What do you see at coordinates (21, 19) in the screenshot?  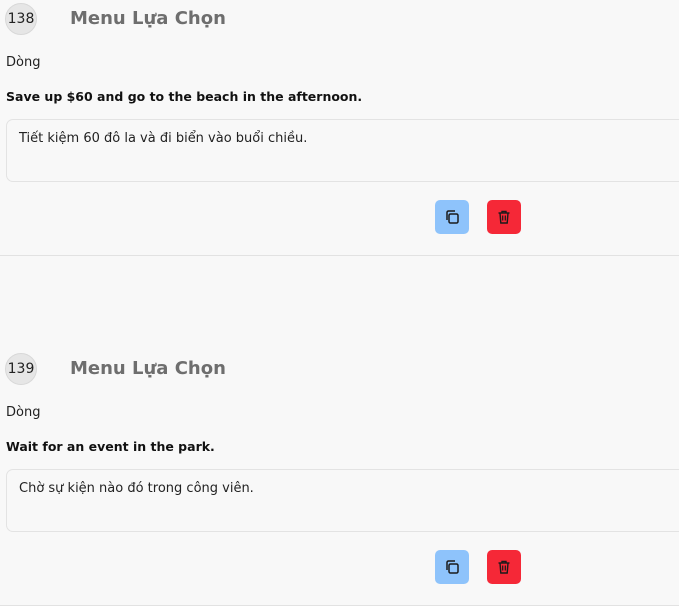 I see `entry-number-badge: 138` at bounding box center [21, 19].